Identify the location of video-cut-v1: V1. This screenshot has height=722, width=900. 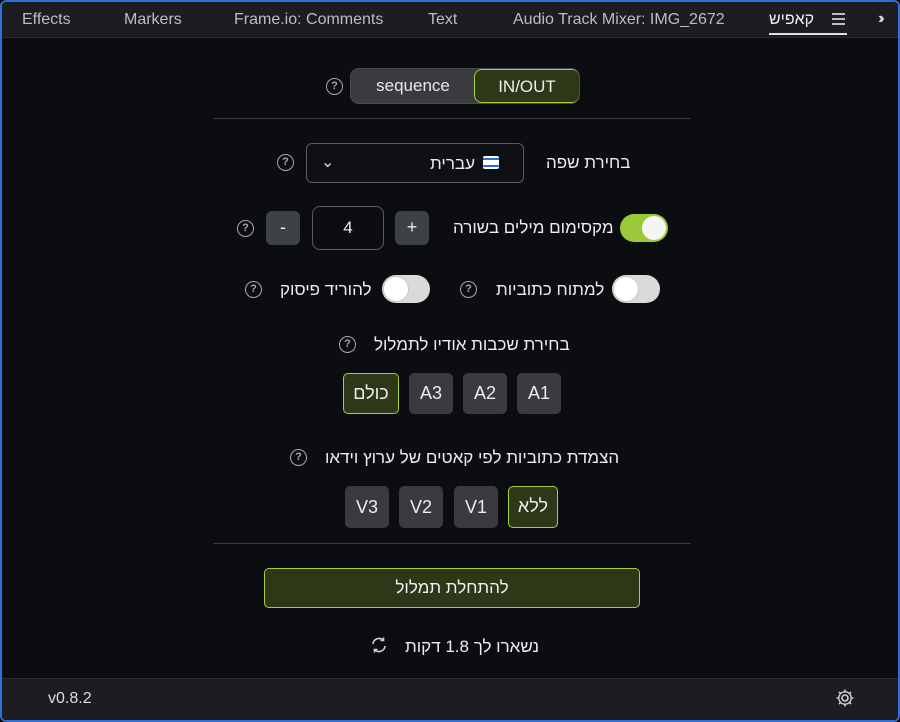
(476, 507).